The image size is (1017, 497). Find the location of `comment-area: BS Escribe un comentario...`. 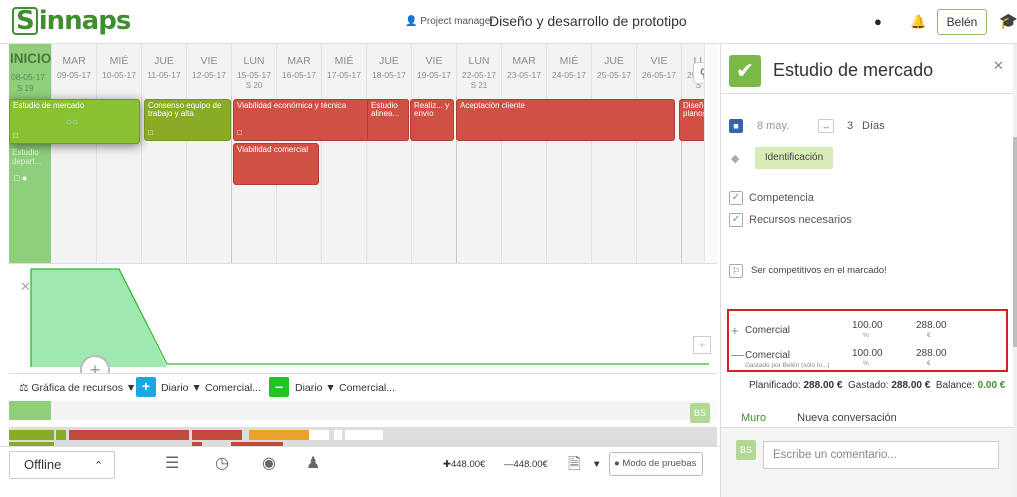

comment-area: BS Escribe un comentario... is located at coordinates (869, 462).